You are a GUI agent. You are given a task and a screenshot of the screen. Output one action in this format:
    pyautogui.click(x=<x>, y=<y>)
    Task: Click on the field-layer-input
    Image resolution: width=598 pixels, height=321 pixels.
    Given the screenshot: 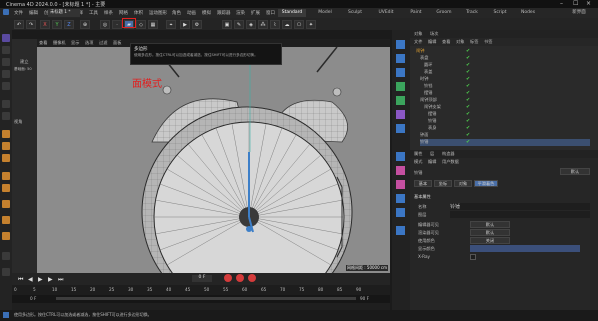 What is the action you would take?
    pyautogui.click(x=520, y=214)
    